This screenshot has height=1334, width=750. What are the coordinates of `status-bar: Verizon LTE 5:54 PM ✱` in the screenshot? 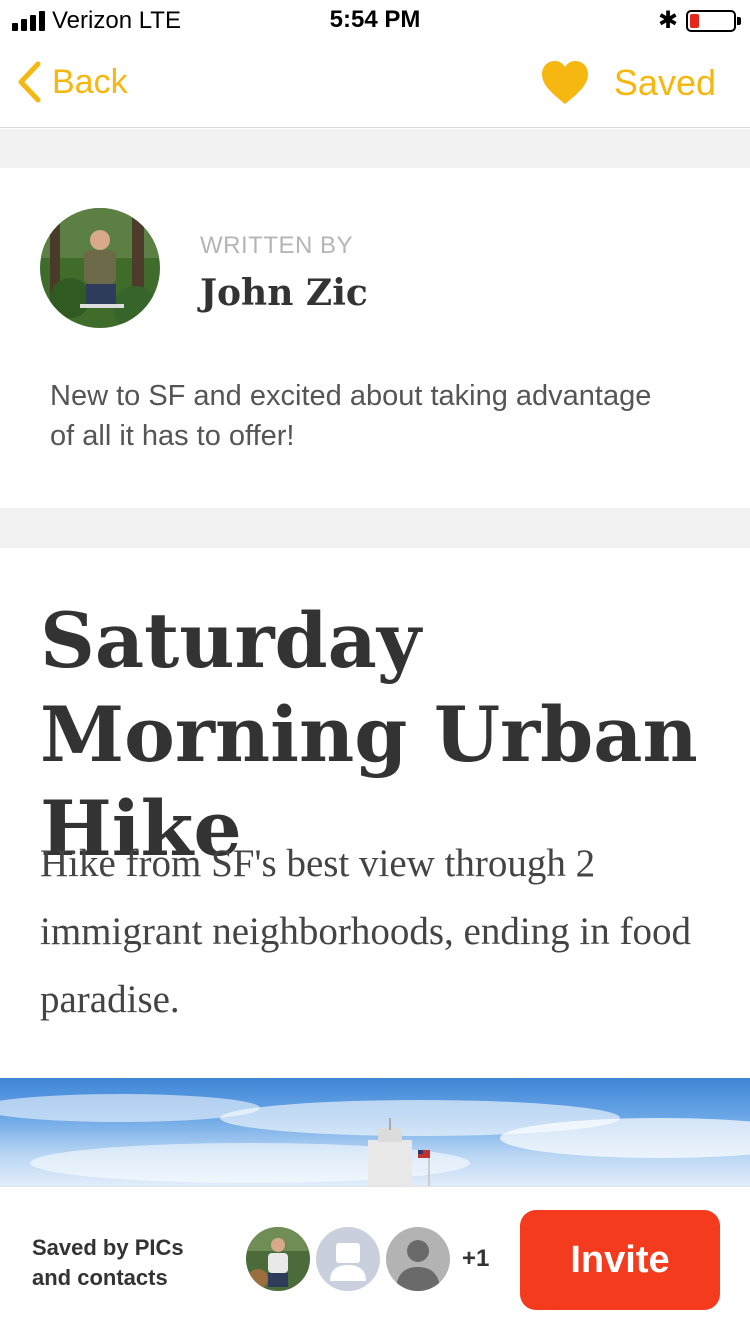 It's located at (375, 20).